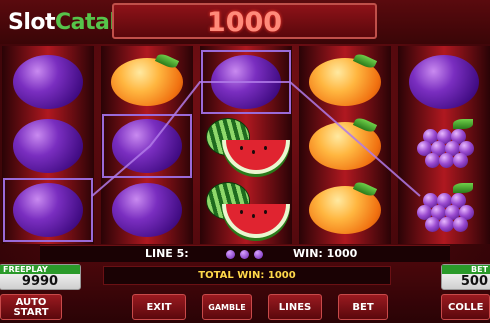 The image size is (490, 323). Describe the element at coordinates (363, 307) in the screenshot. I see `bet-button: BET` at that location.